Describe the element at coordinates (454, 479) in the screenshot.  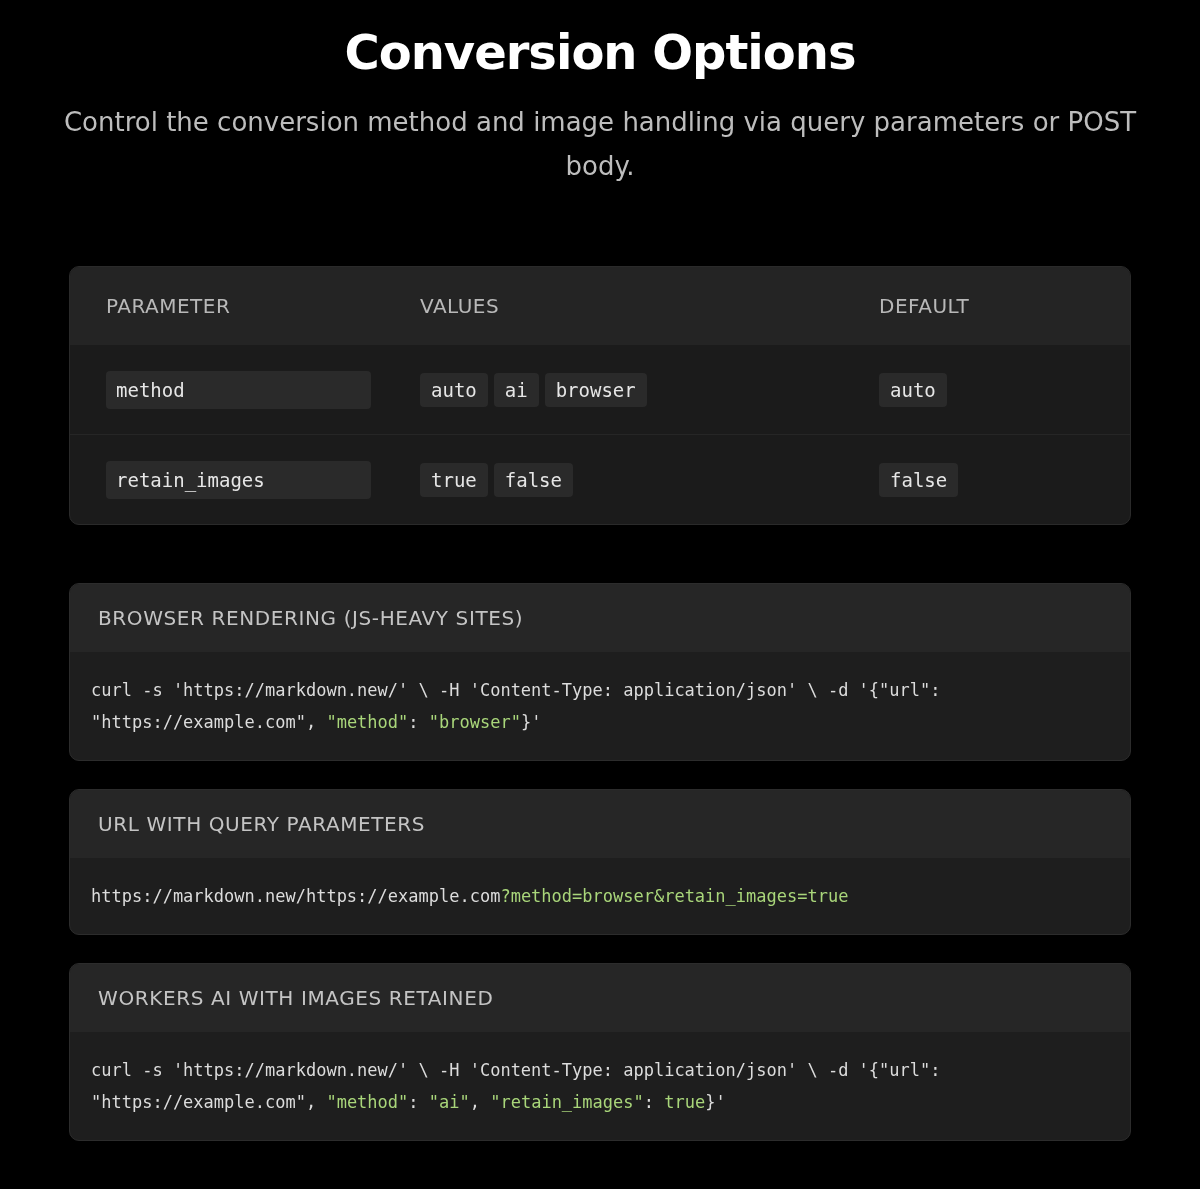
I see `value-chip: true` at that location.